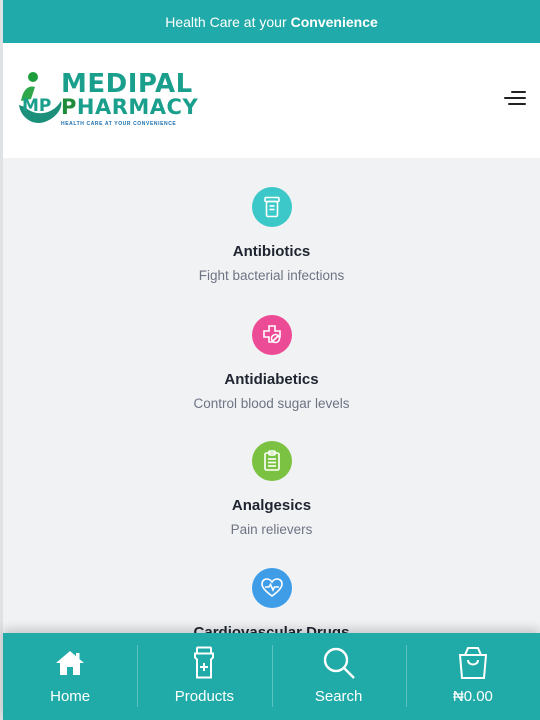 This screenshot has height=720, width=540. Describe the element at coordinates (271, 207) in the screenshot. I see `pill-bottle-icon` at that location.